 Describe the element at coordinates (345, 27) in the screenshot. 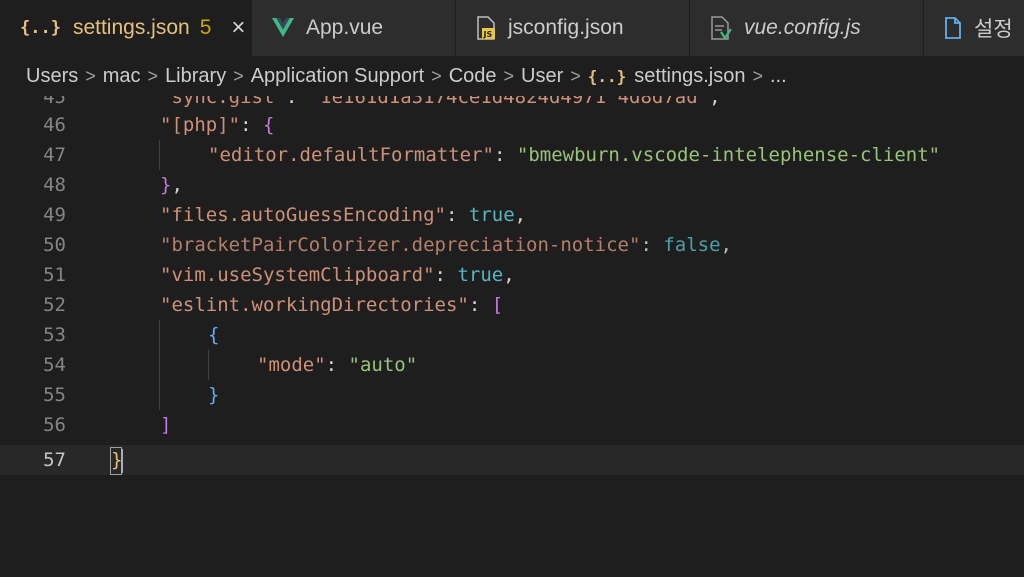

I see `tab-label: App.vue` at that location.